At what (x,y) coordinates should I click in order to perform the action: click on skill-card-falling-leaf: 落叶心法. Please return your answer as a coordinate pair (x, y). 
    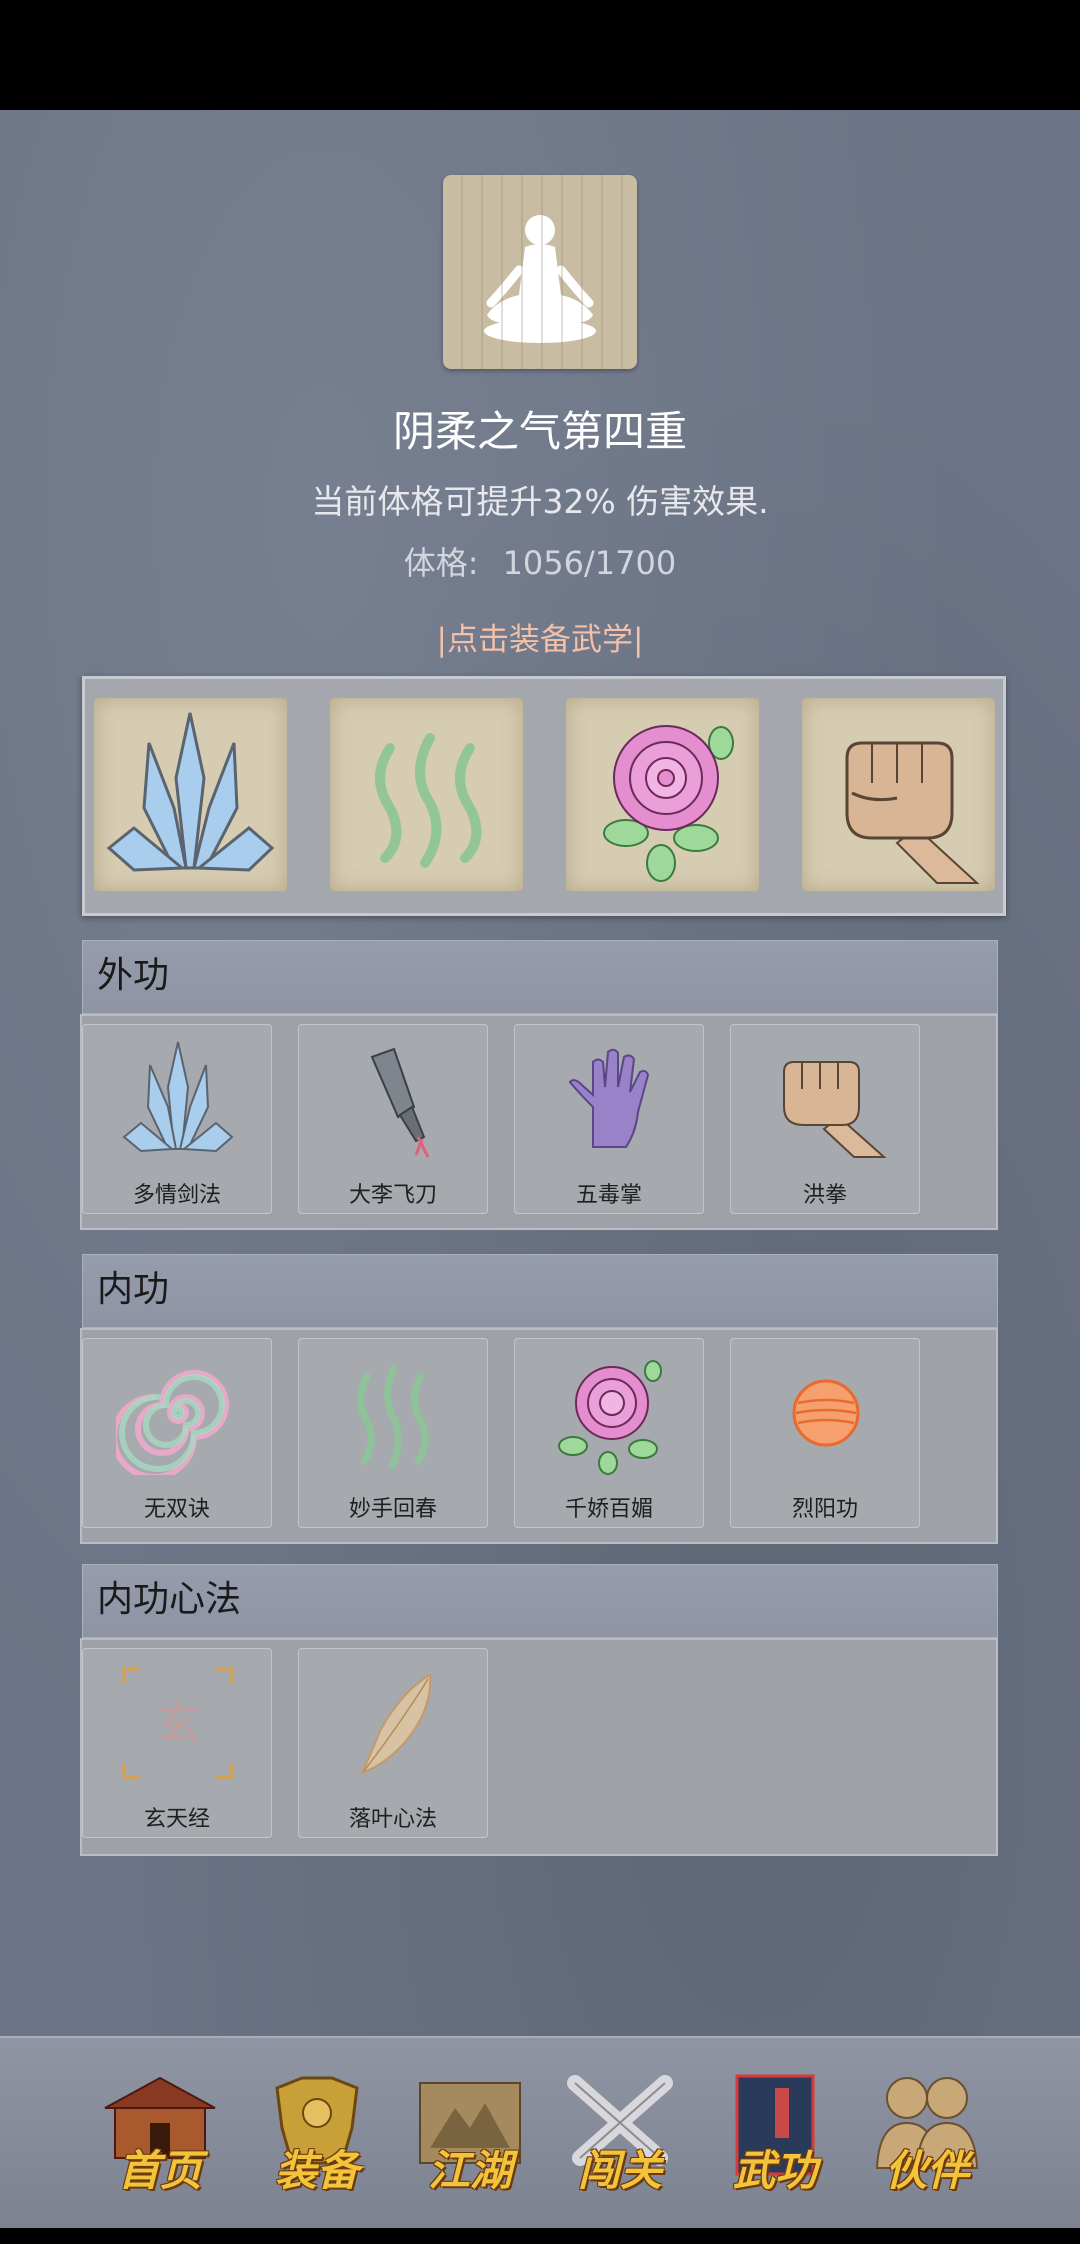
    Looking at the image, I should click on (393, 1743).